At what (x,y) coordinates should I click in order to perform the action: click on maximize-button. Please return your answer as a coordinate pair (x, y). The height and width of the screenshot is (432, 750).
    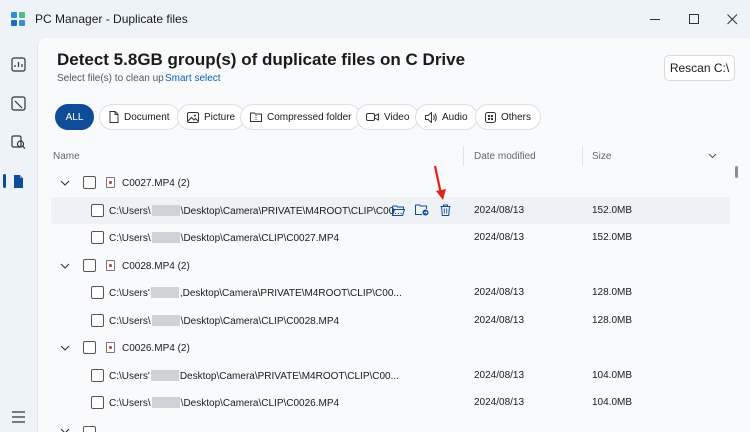
    Looking at the image, I should click on (694, 19).